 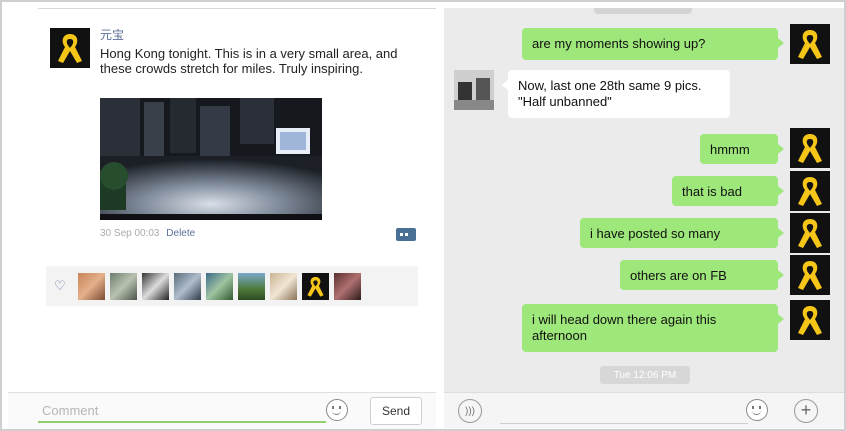 I want to click on message-bubble-6: others are on FB, so click(x=702, y=275).